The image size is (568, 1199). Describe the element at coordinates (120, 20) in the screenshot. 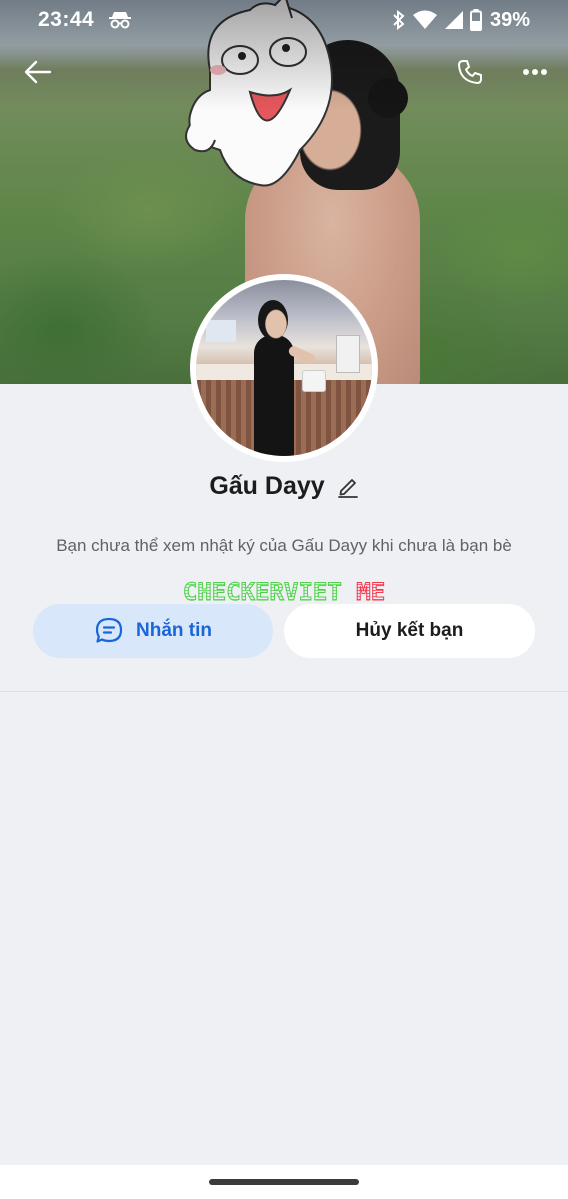

I see `incognito-icon` at that location.